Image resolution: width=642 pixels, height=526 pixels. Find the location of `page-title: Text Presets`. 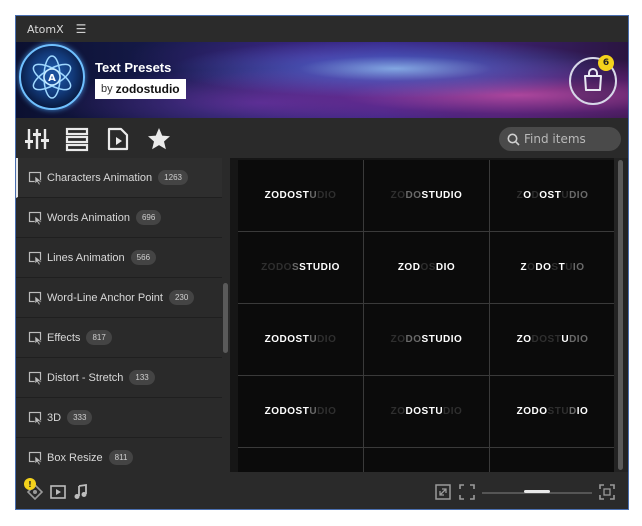

page-title: Text Presets is located at coordinates (133, 67).